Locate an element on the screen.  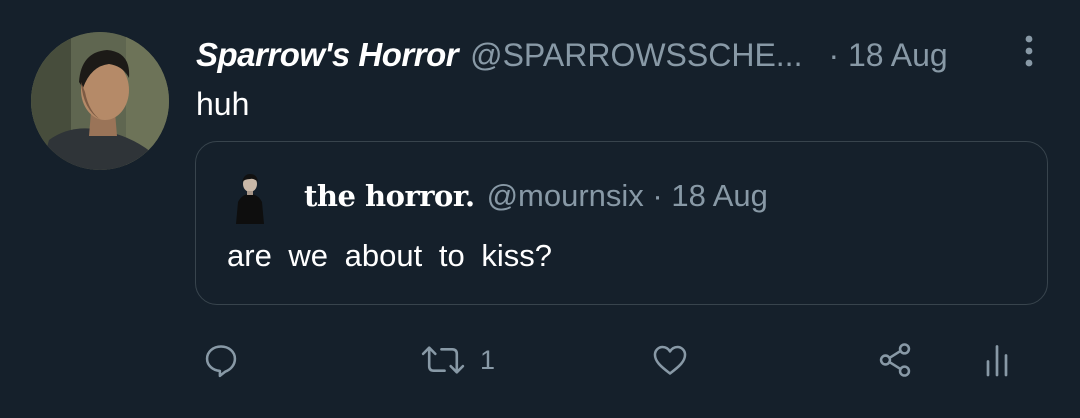
share-button is located at coordinates (895, 360).